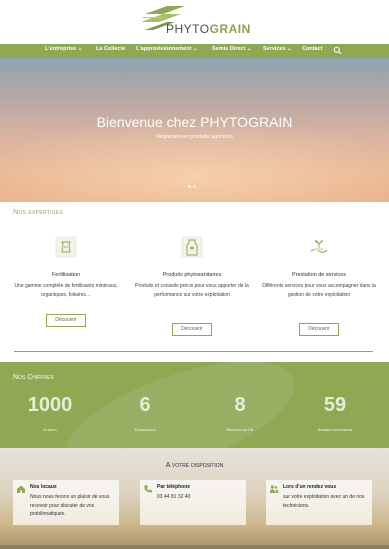  Describe the element at coordinates (274, 489) in the screenshot. I see `people-icon` at that location.